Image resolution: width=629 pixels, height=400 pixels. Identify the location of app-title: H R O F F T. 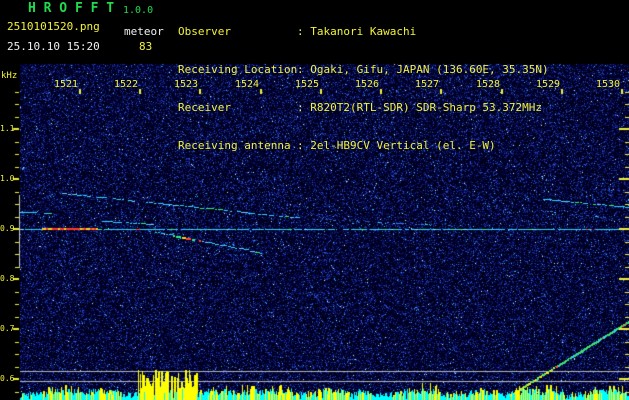
(71, 8).